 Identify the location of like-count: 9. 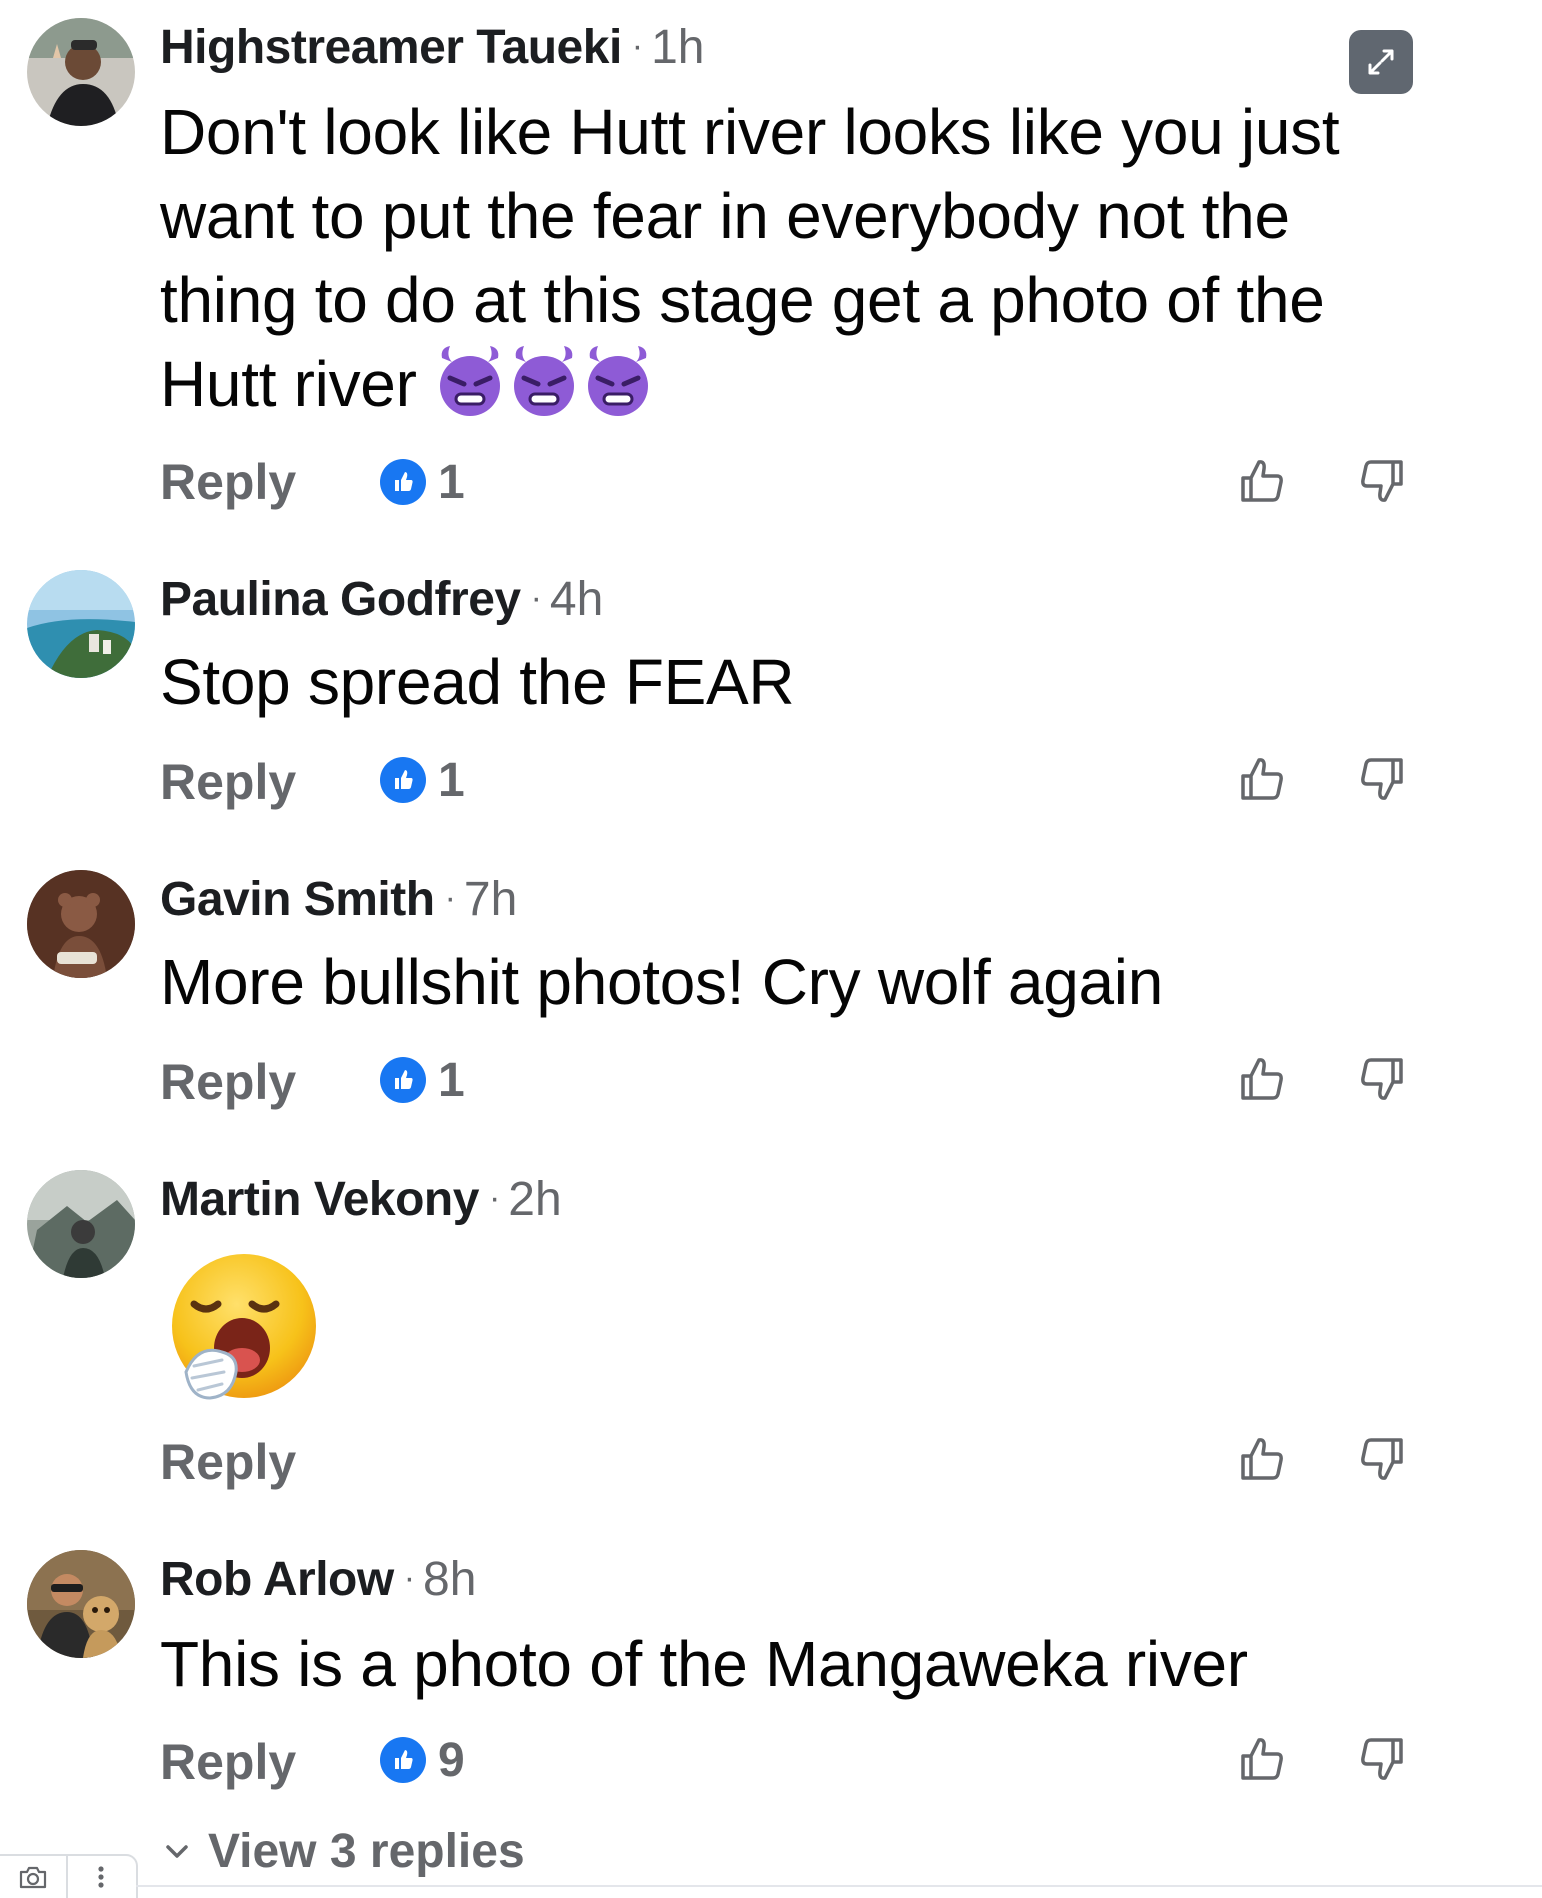
(451, 1760).